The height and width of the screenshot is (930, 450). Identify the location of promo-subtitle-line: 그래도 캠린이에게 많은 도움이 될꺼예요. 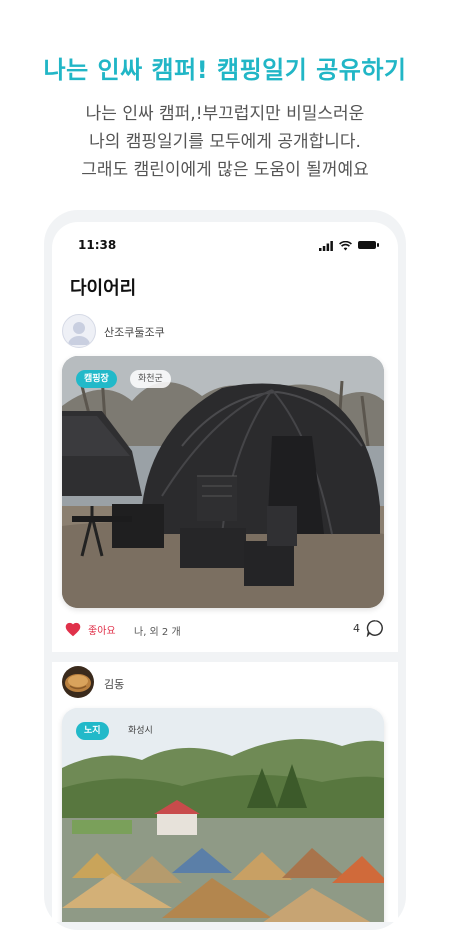
(225, 170).